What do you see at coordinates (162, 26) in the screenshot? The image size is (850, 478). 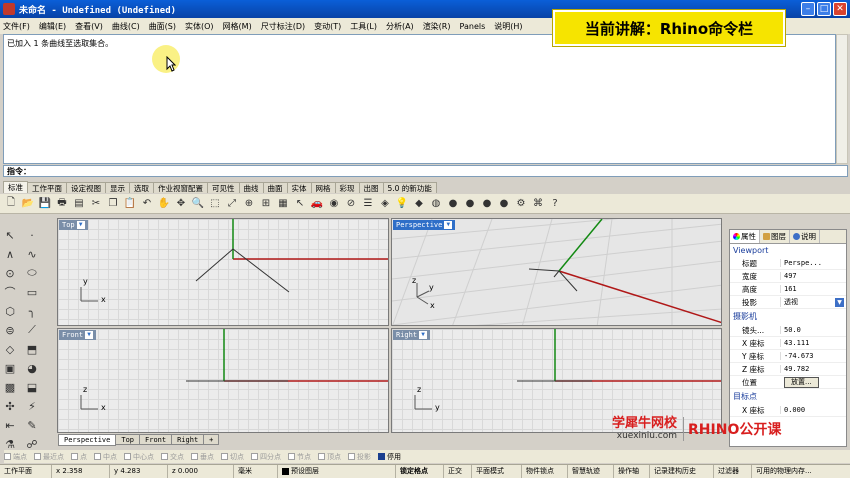 I see `menu-surface: 曲面(S)` at bounding box center [162, 26].